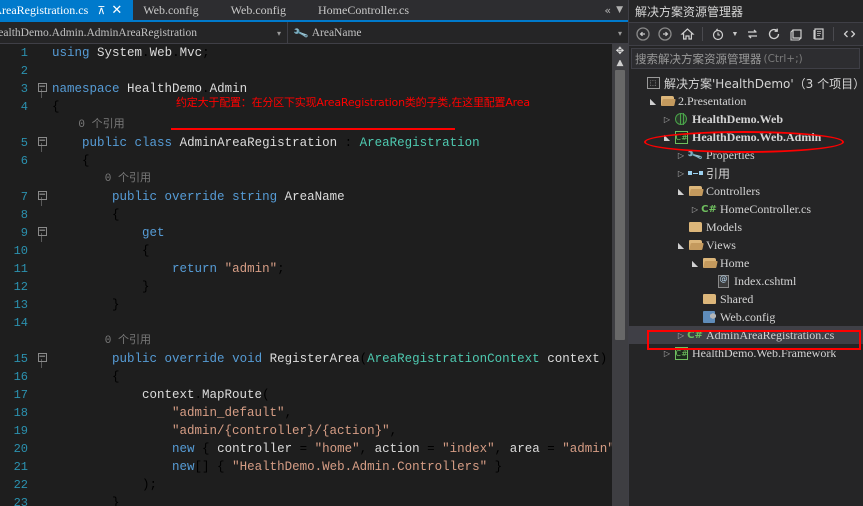 This screenshot has height=506, width=863. Describe the element at coordinates (681, 119) in the screenshot. I see `web-project-icon` at that location.